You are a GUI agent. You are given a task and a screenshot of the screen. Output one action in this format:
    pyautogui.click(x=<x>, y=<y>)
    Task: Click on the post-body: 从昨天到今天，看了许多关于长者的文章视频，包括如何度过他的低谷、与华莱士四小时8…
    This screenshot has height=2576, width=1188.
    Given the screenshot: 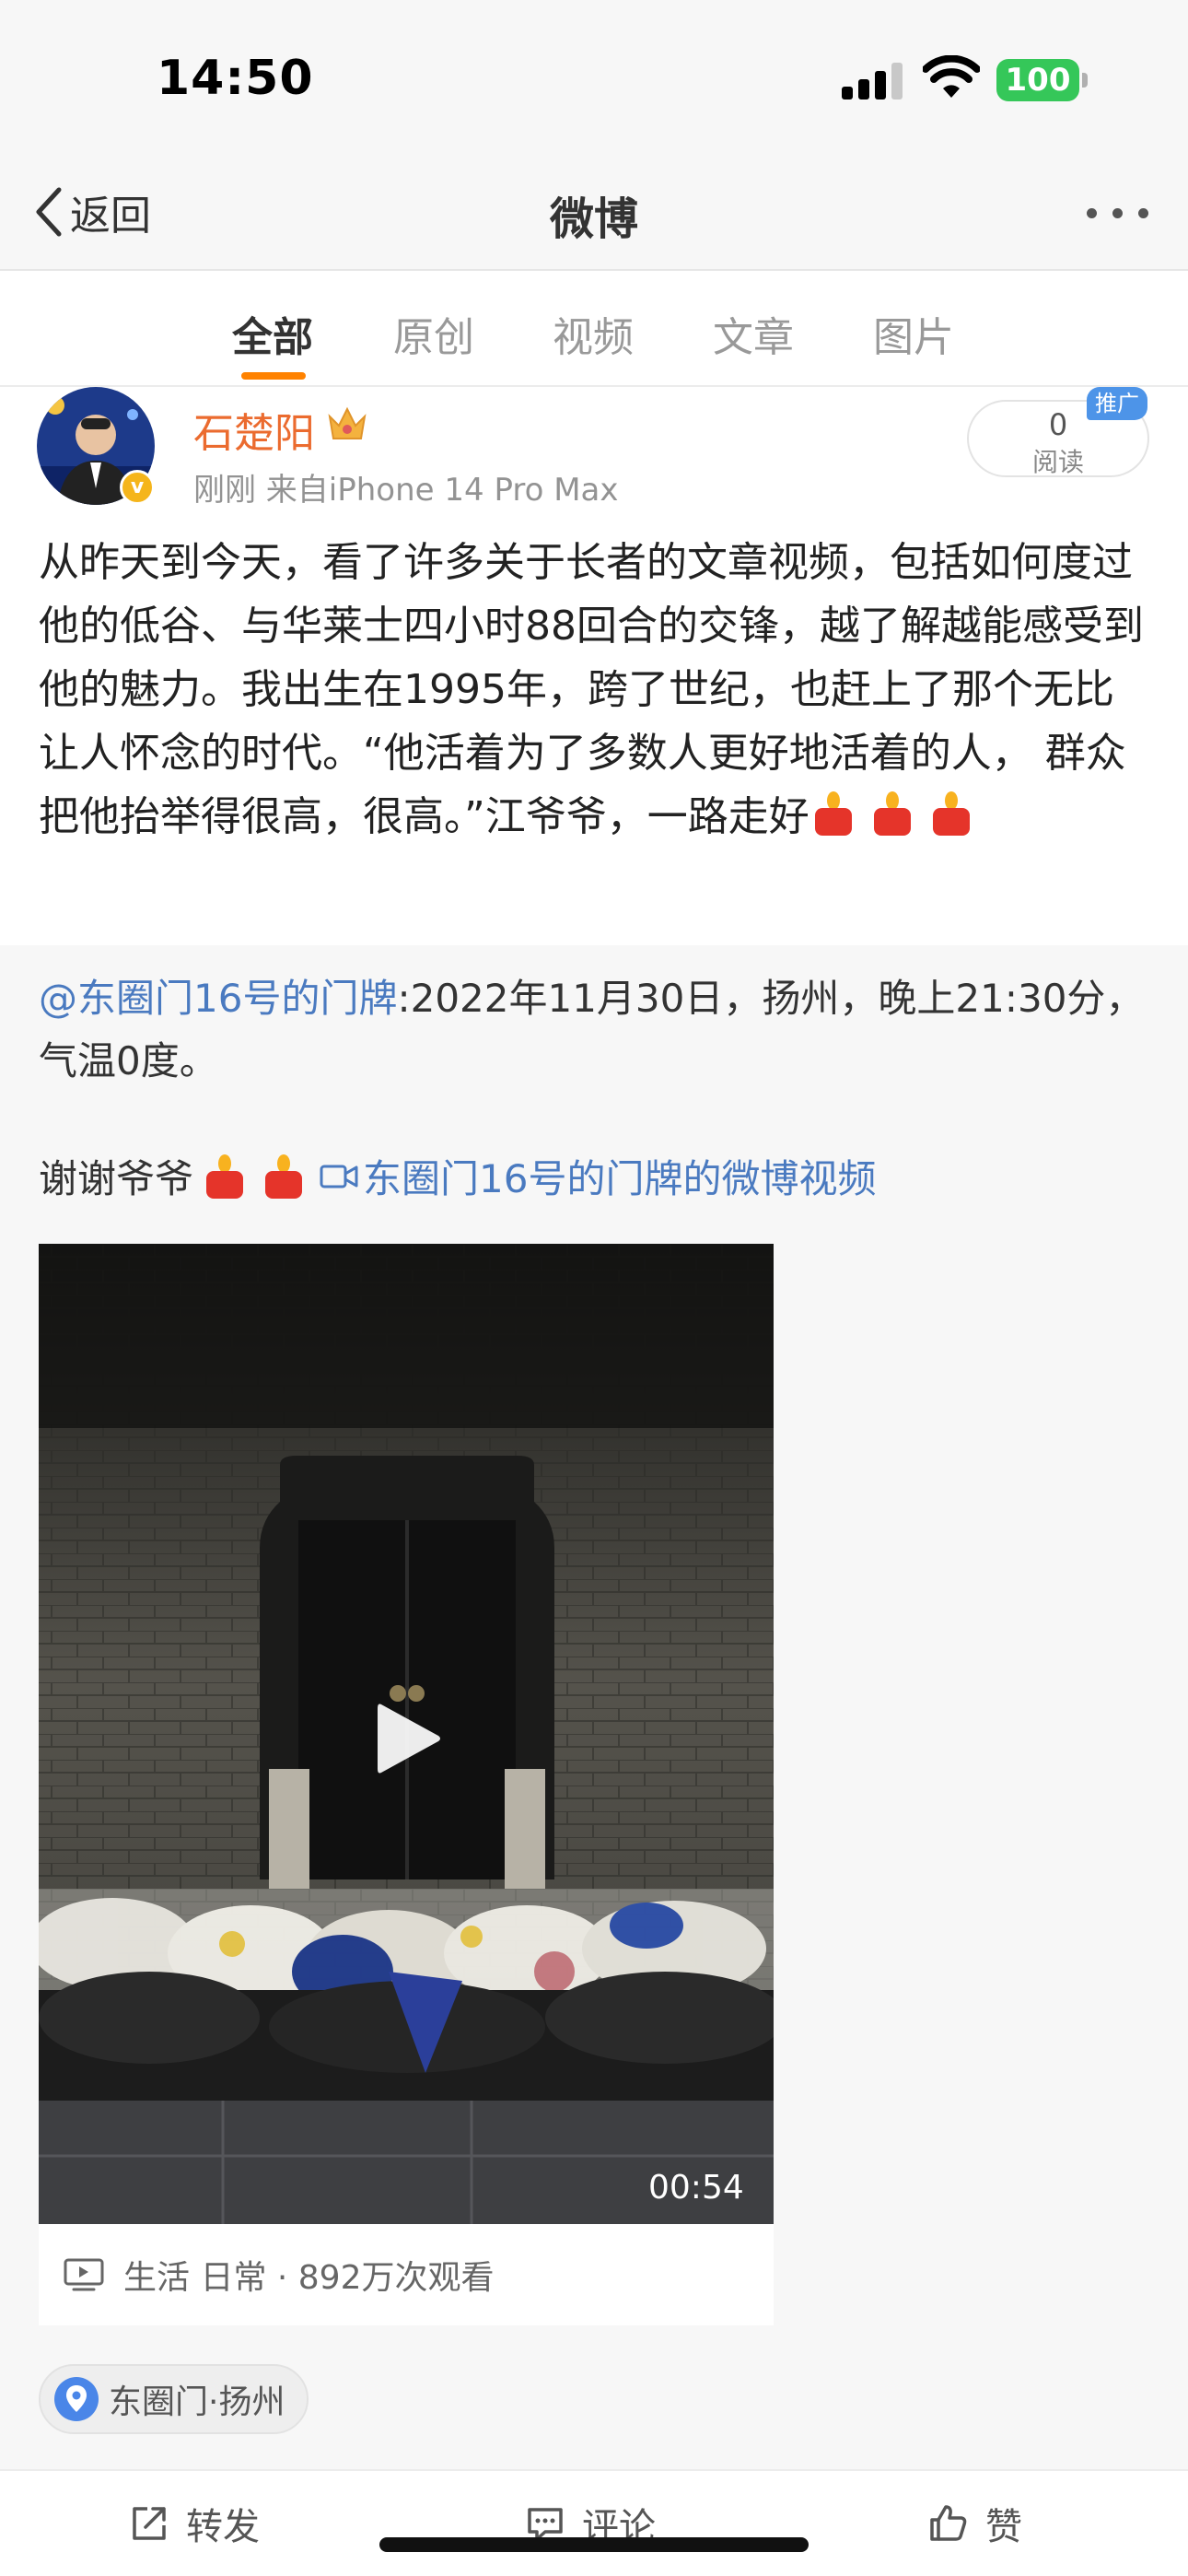 What is the action you would take?
    pyautogui.click(x=591, y=689)
    